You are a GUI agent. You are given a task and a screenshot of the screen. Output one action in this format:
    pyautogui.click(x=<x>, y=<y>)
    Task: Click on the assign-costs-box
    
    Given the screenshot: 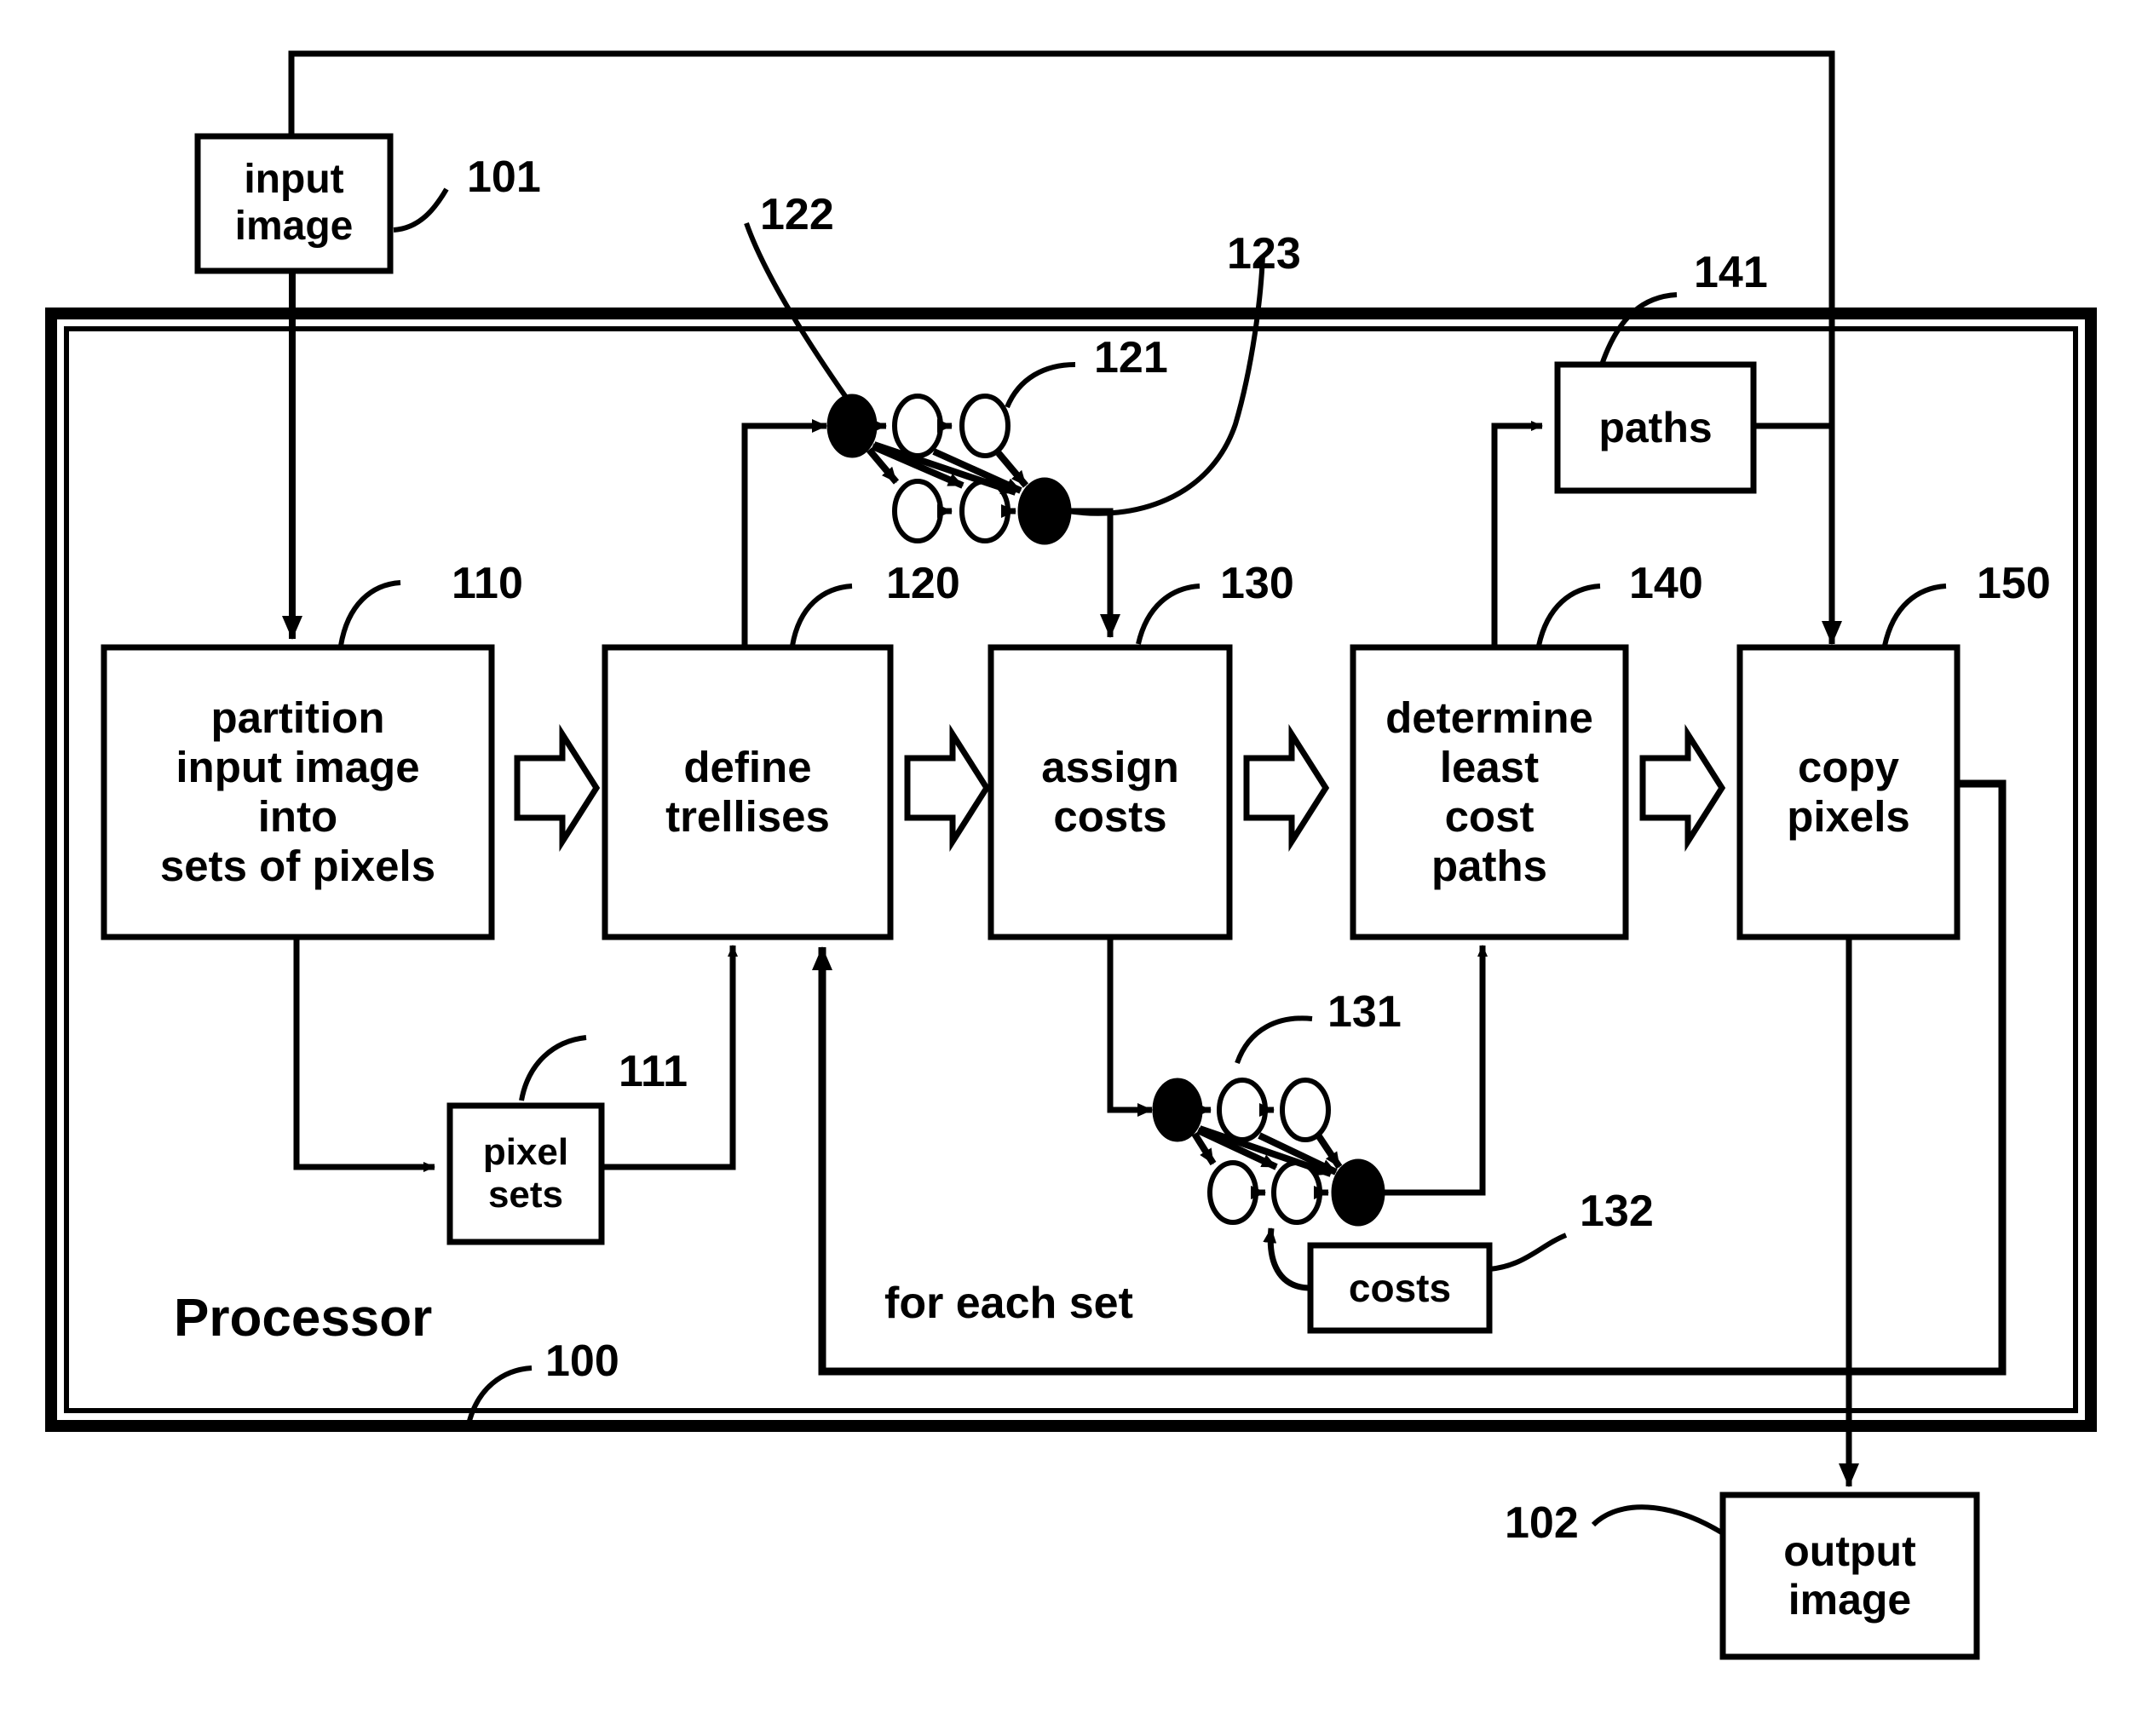 What is the action you would take?
    pyautogui.click(x=1110, y=792)
    